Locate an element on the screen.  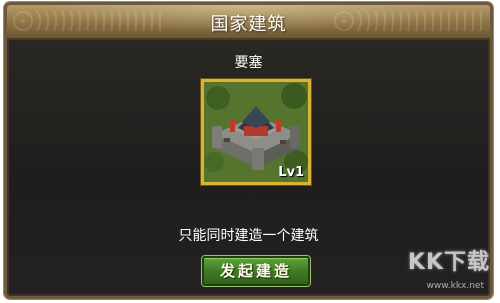
title-bar: 国家建筑 is located at coordinates (248, 22).